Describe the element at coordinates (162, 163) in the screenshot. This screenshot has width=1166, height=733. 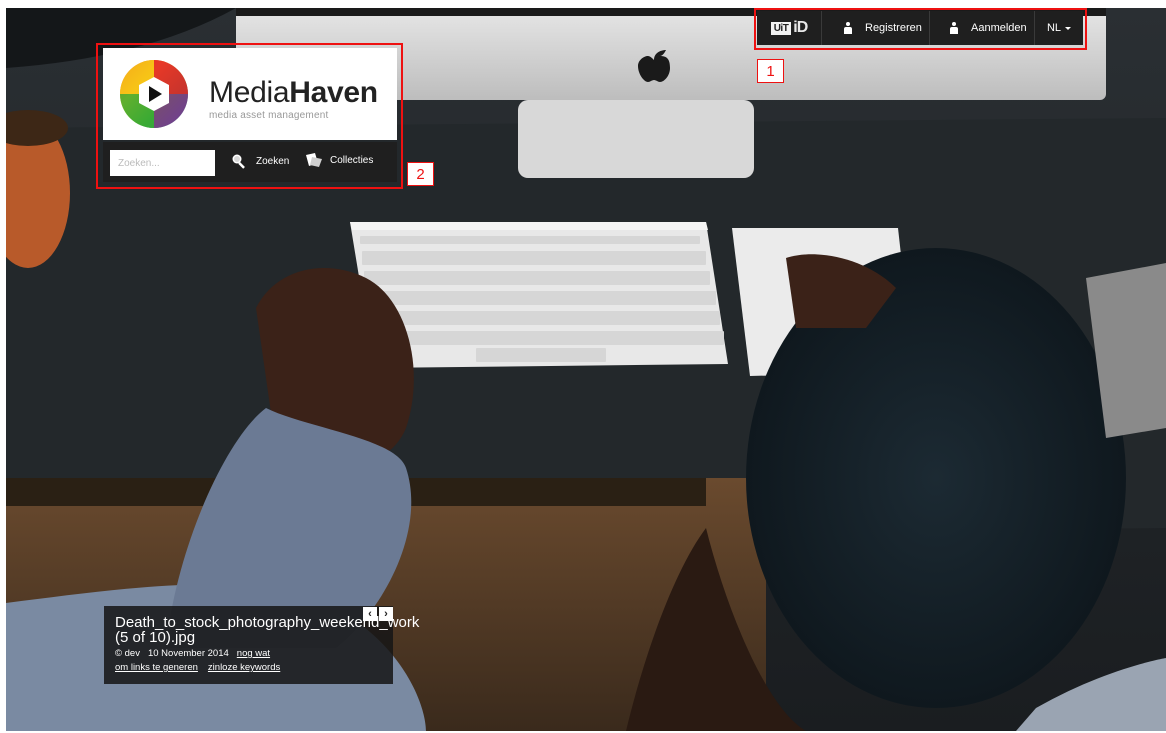
I see `search-input` at that location.